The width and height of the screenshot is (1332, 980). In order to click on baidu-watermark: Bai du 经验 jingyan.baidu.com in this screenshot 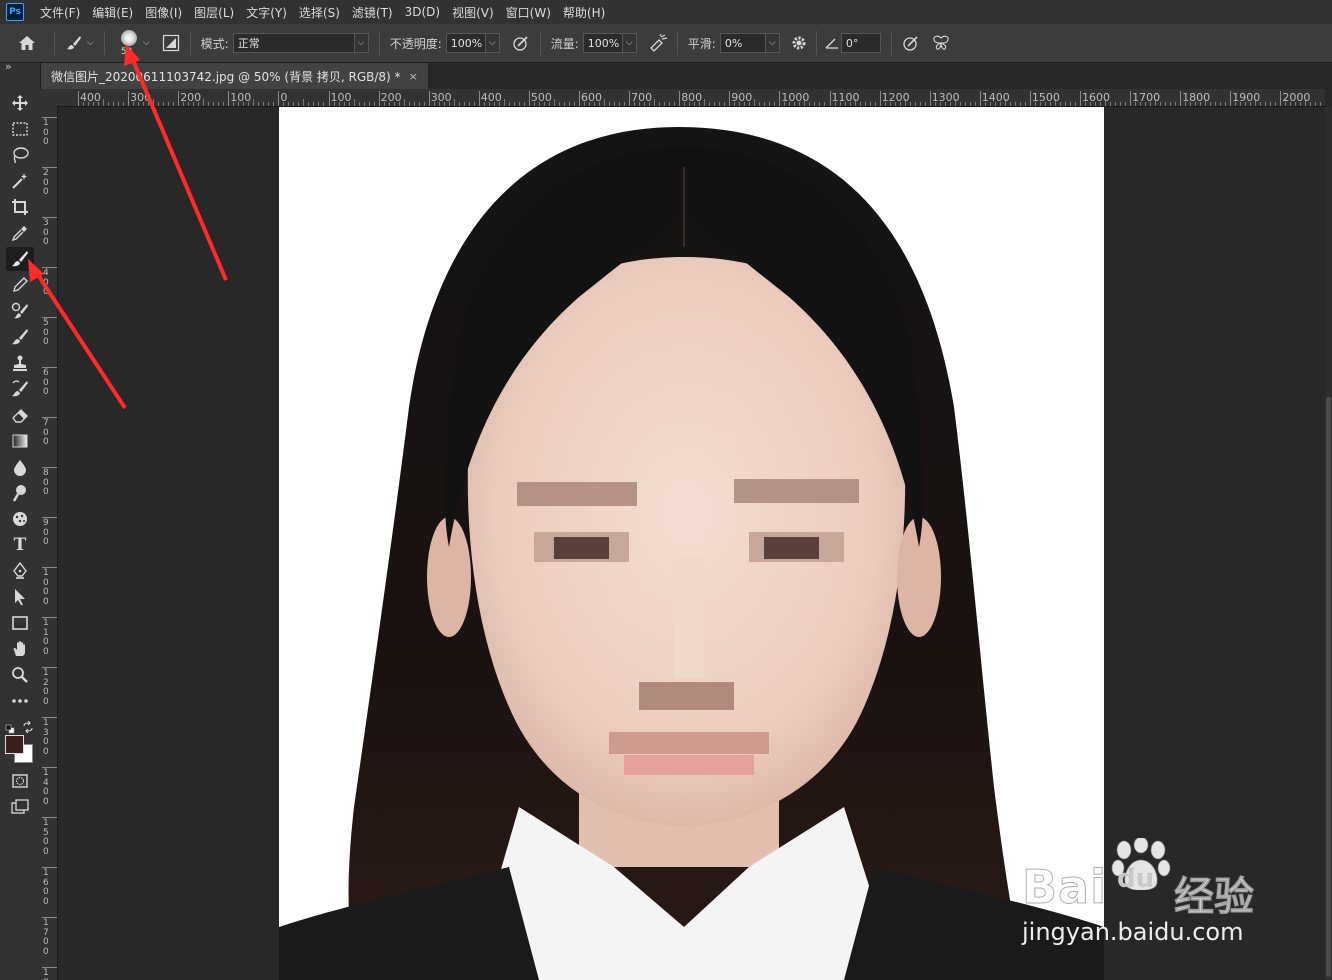, I will do `click(1152, 893)`.